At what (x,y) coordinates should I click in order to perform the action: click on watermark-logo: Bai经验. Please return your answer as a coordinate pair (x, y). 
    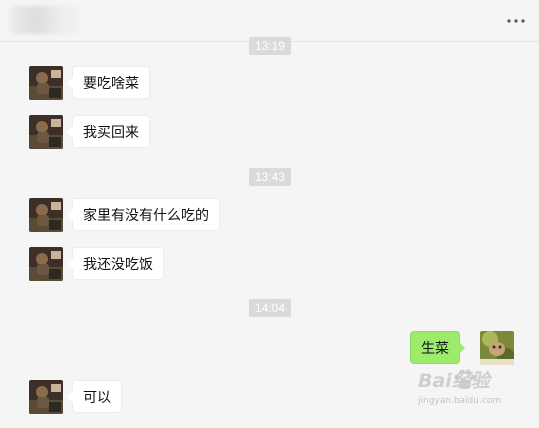
    Looking at the image, I should click on (454, 381).